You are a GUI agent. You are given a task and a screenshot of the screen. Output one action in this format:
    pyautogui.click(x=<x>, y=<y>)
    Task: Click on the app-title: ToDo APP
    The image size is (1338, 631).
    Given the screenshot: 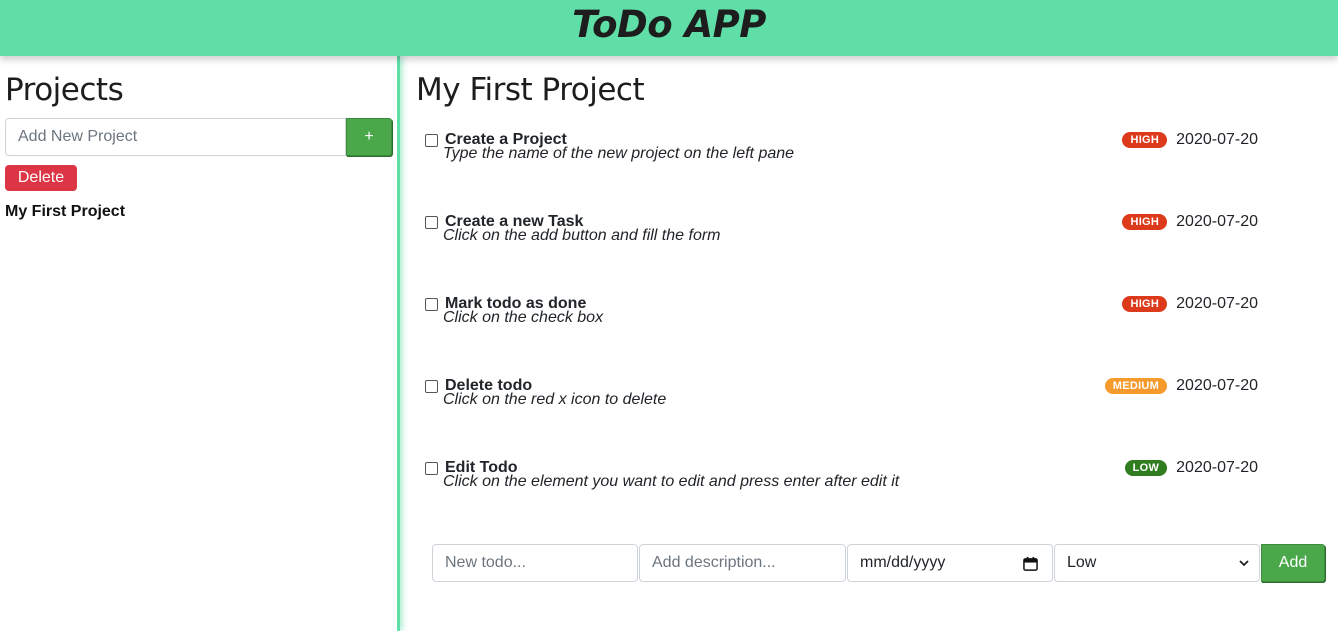 What is the action you would take?
    pyautogui.click(x=669, y=24)
    